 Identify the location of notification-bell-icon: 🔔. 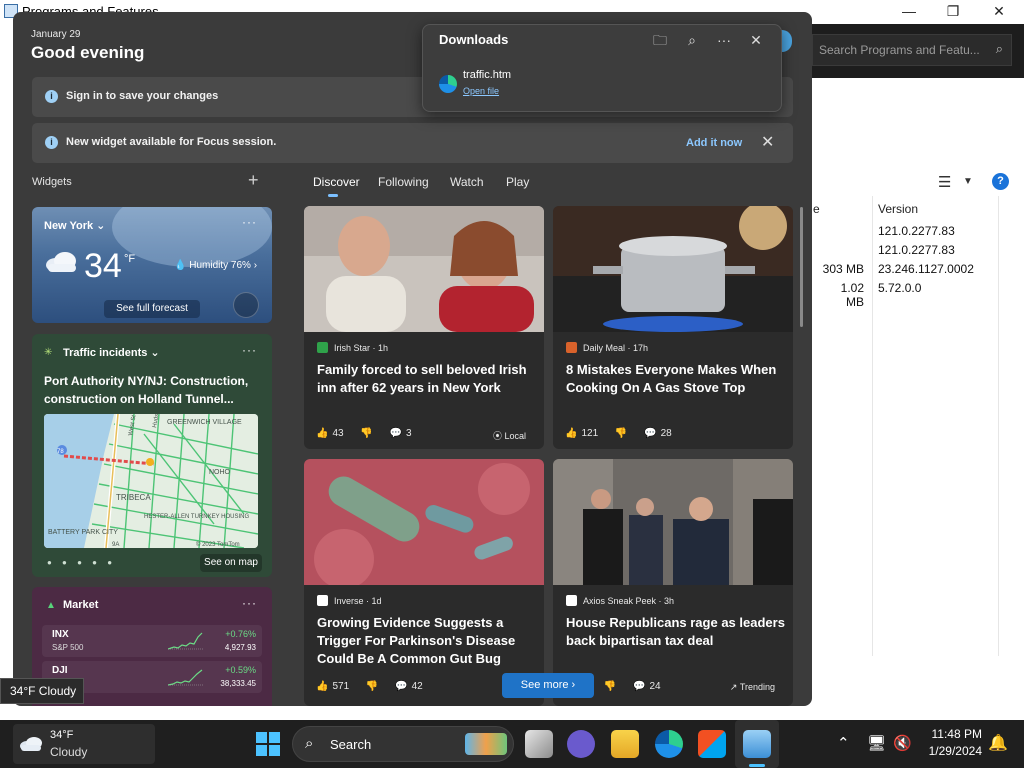
(998, 743).